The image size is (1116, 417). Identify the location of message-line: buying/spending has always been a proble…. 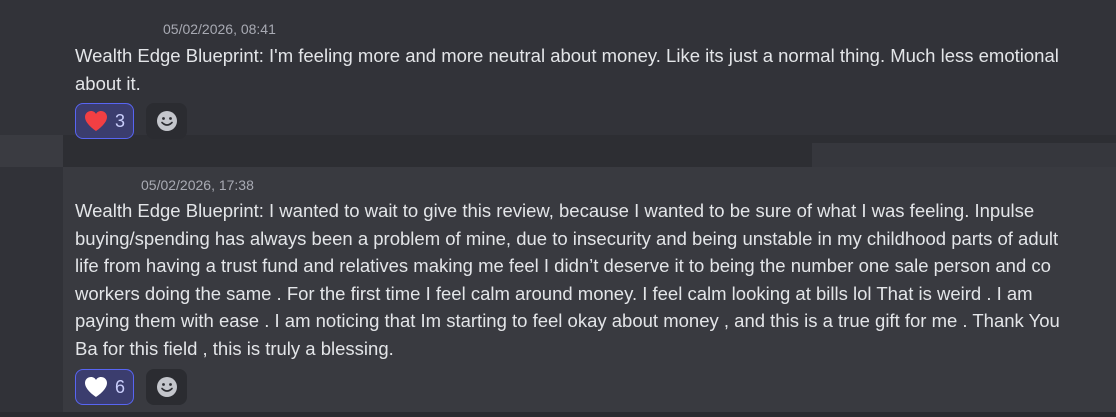
(567, 238).